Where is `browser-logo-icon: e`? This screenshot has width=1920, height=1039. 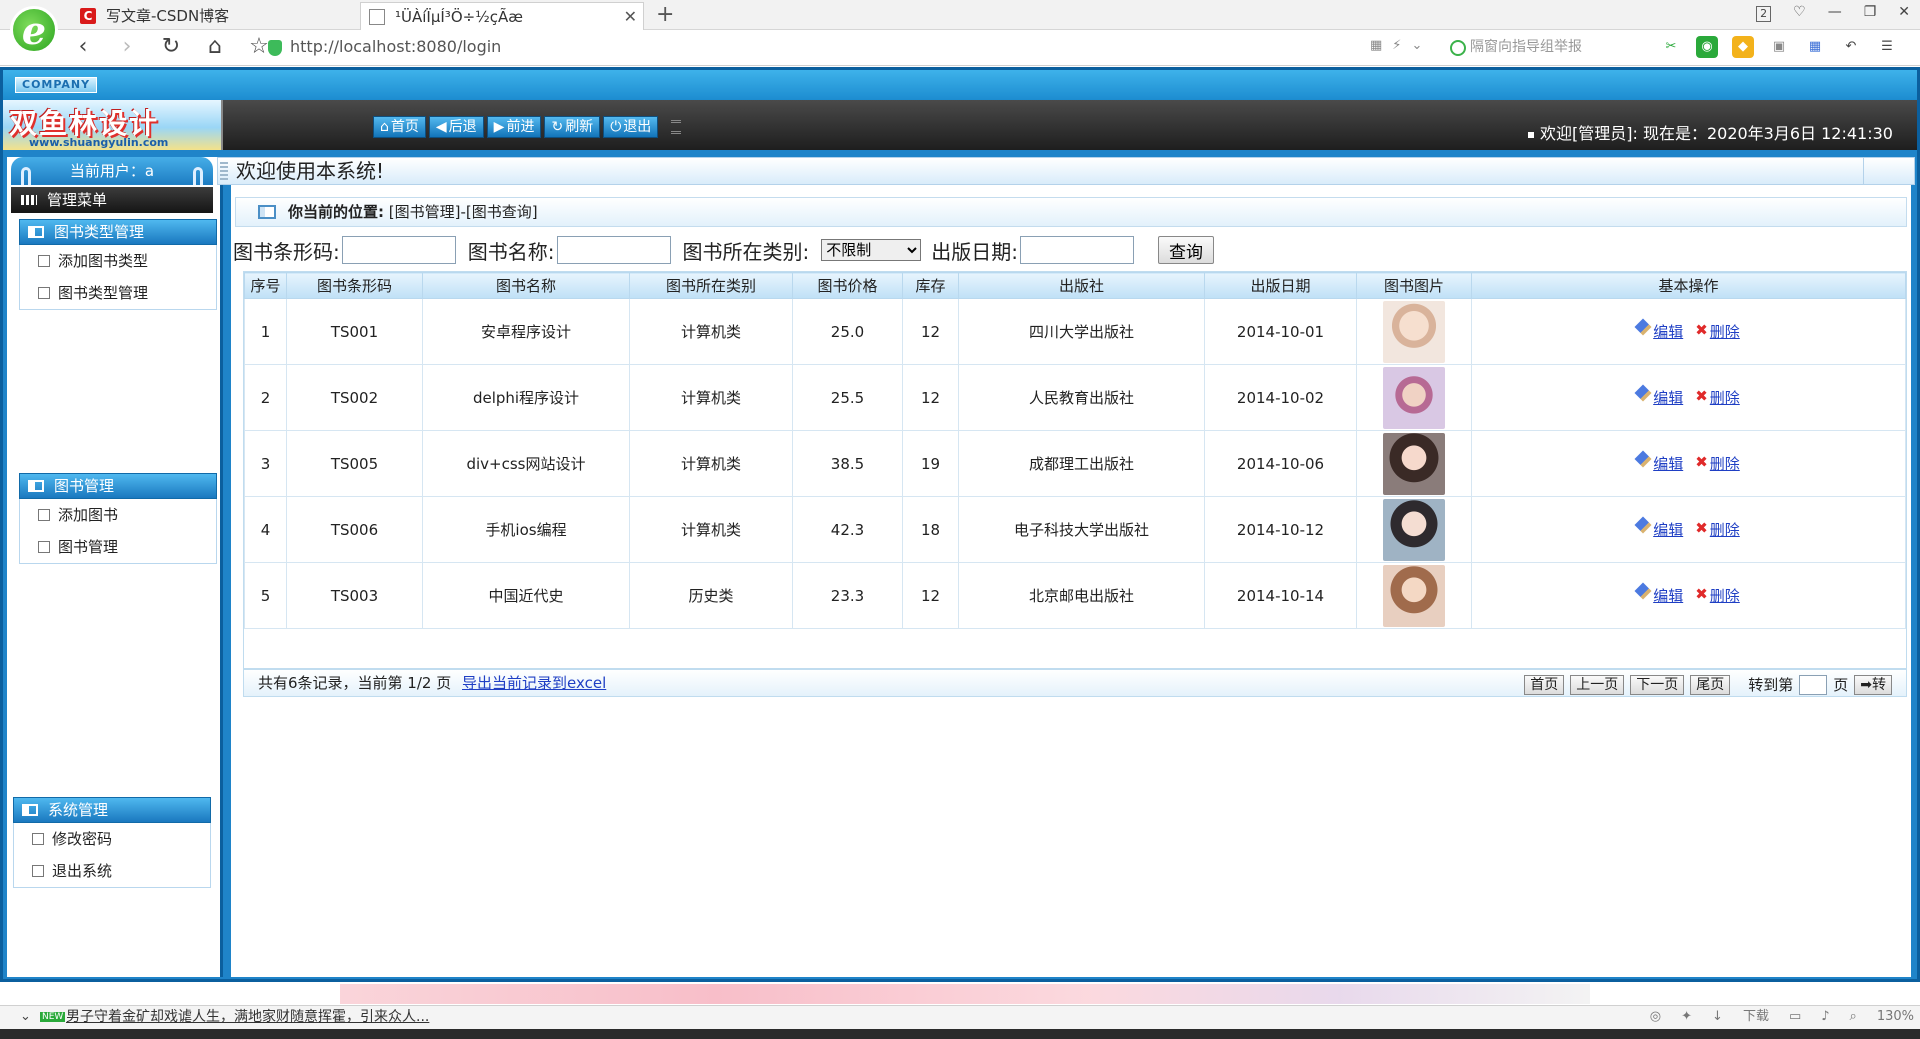
browser-logo-icon: e is located at coordinates (34, 30).